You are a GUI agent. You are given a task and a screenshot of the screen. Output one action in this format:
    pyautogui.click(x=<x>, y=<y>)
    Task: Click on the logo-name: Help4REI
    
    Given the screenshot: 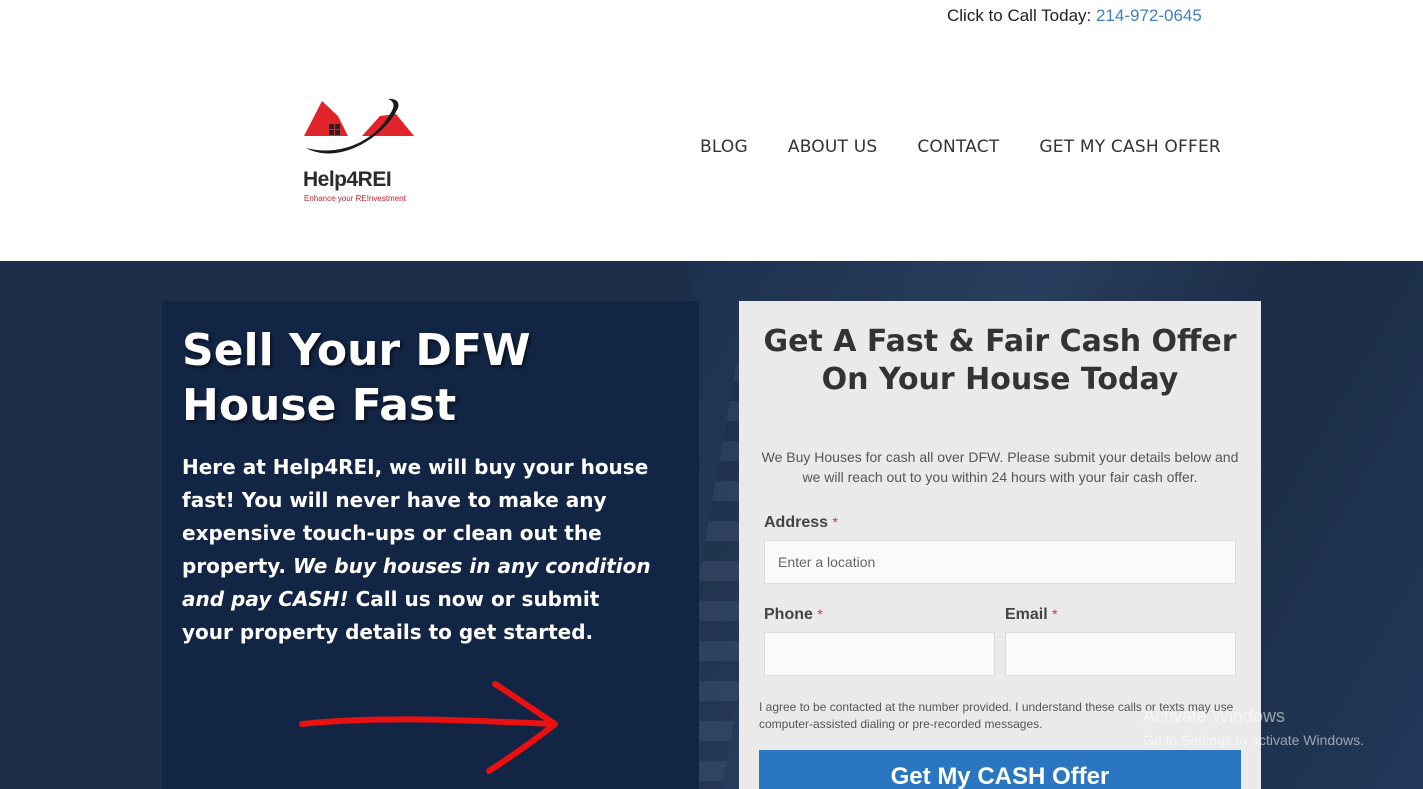 What is the action you would take?
    pyautogui.click(x=347, y=179)
    